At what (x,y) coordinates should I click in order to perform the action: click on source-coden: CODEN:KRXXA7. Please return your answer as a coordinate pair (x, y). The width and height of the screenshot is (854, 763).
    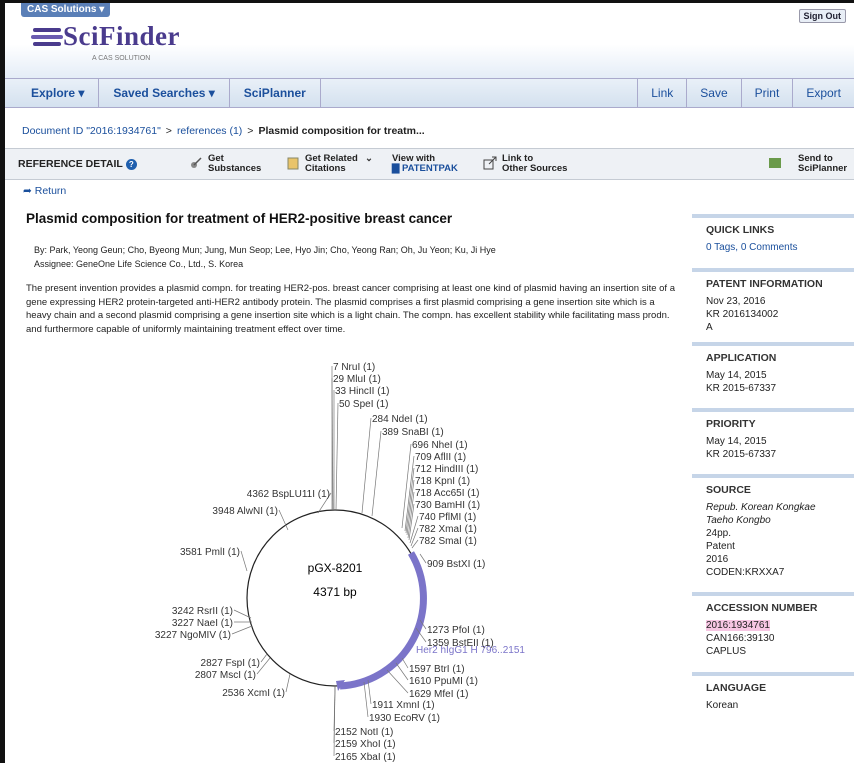
    Looking at the image, I should click on (745, 572).